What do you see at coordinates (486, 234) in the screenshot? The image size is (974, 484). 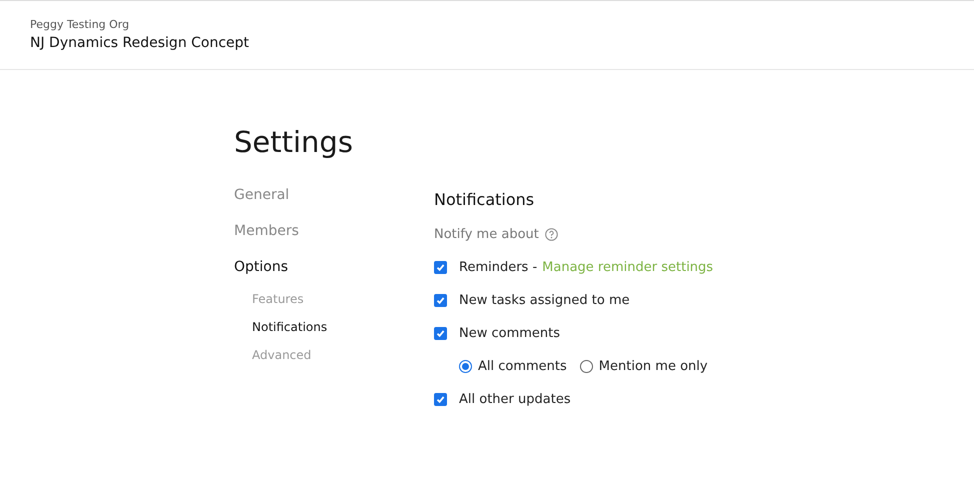 I see `notify-label: Notify me about` at bounding box center [486, 234].